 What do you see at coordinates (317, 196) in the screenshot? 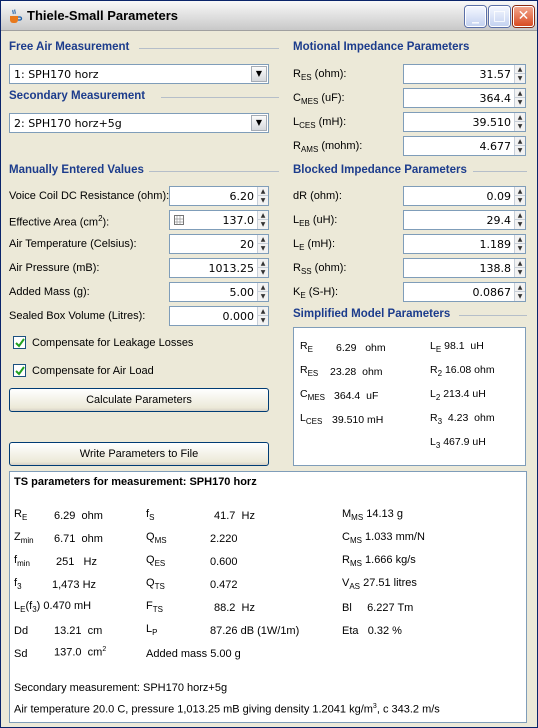
I see `dr-label: dR (ohm):` at bounding box center [317, 196].